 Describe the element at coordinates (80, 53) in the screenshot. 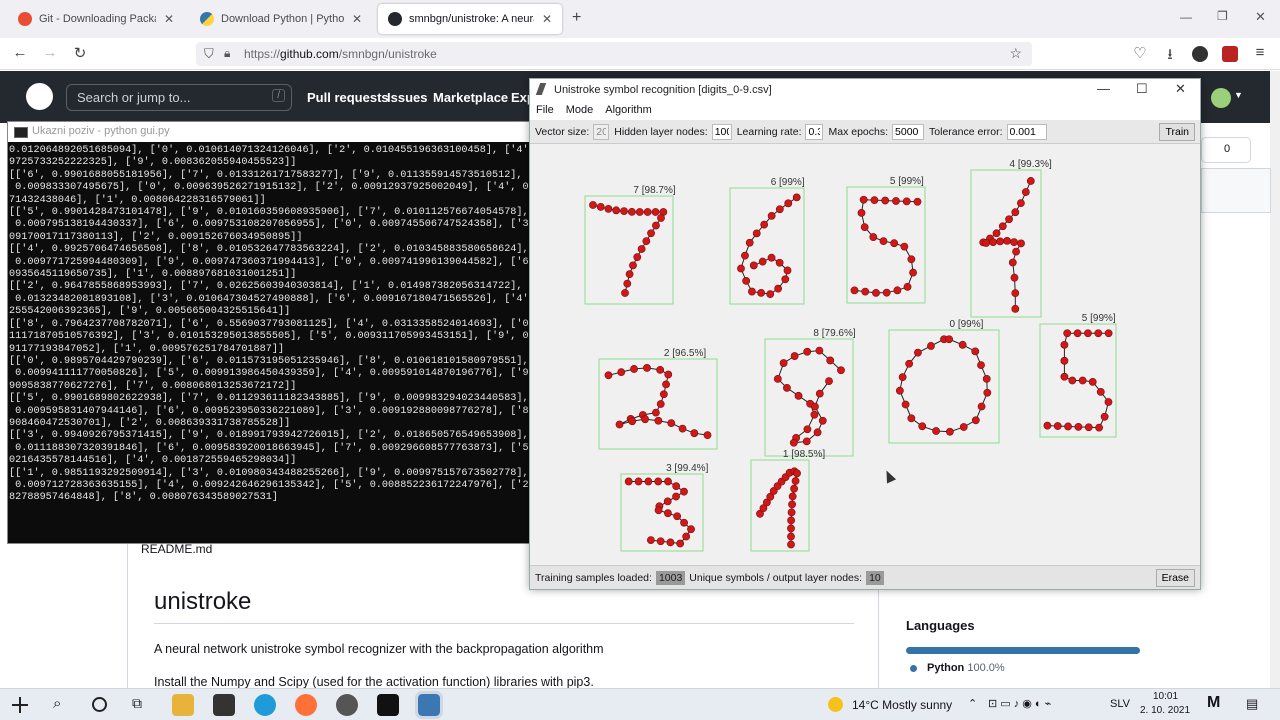

I see `reload-icon: ↻` at that location.